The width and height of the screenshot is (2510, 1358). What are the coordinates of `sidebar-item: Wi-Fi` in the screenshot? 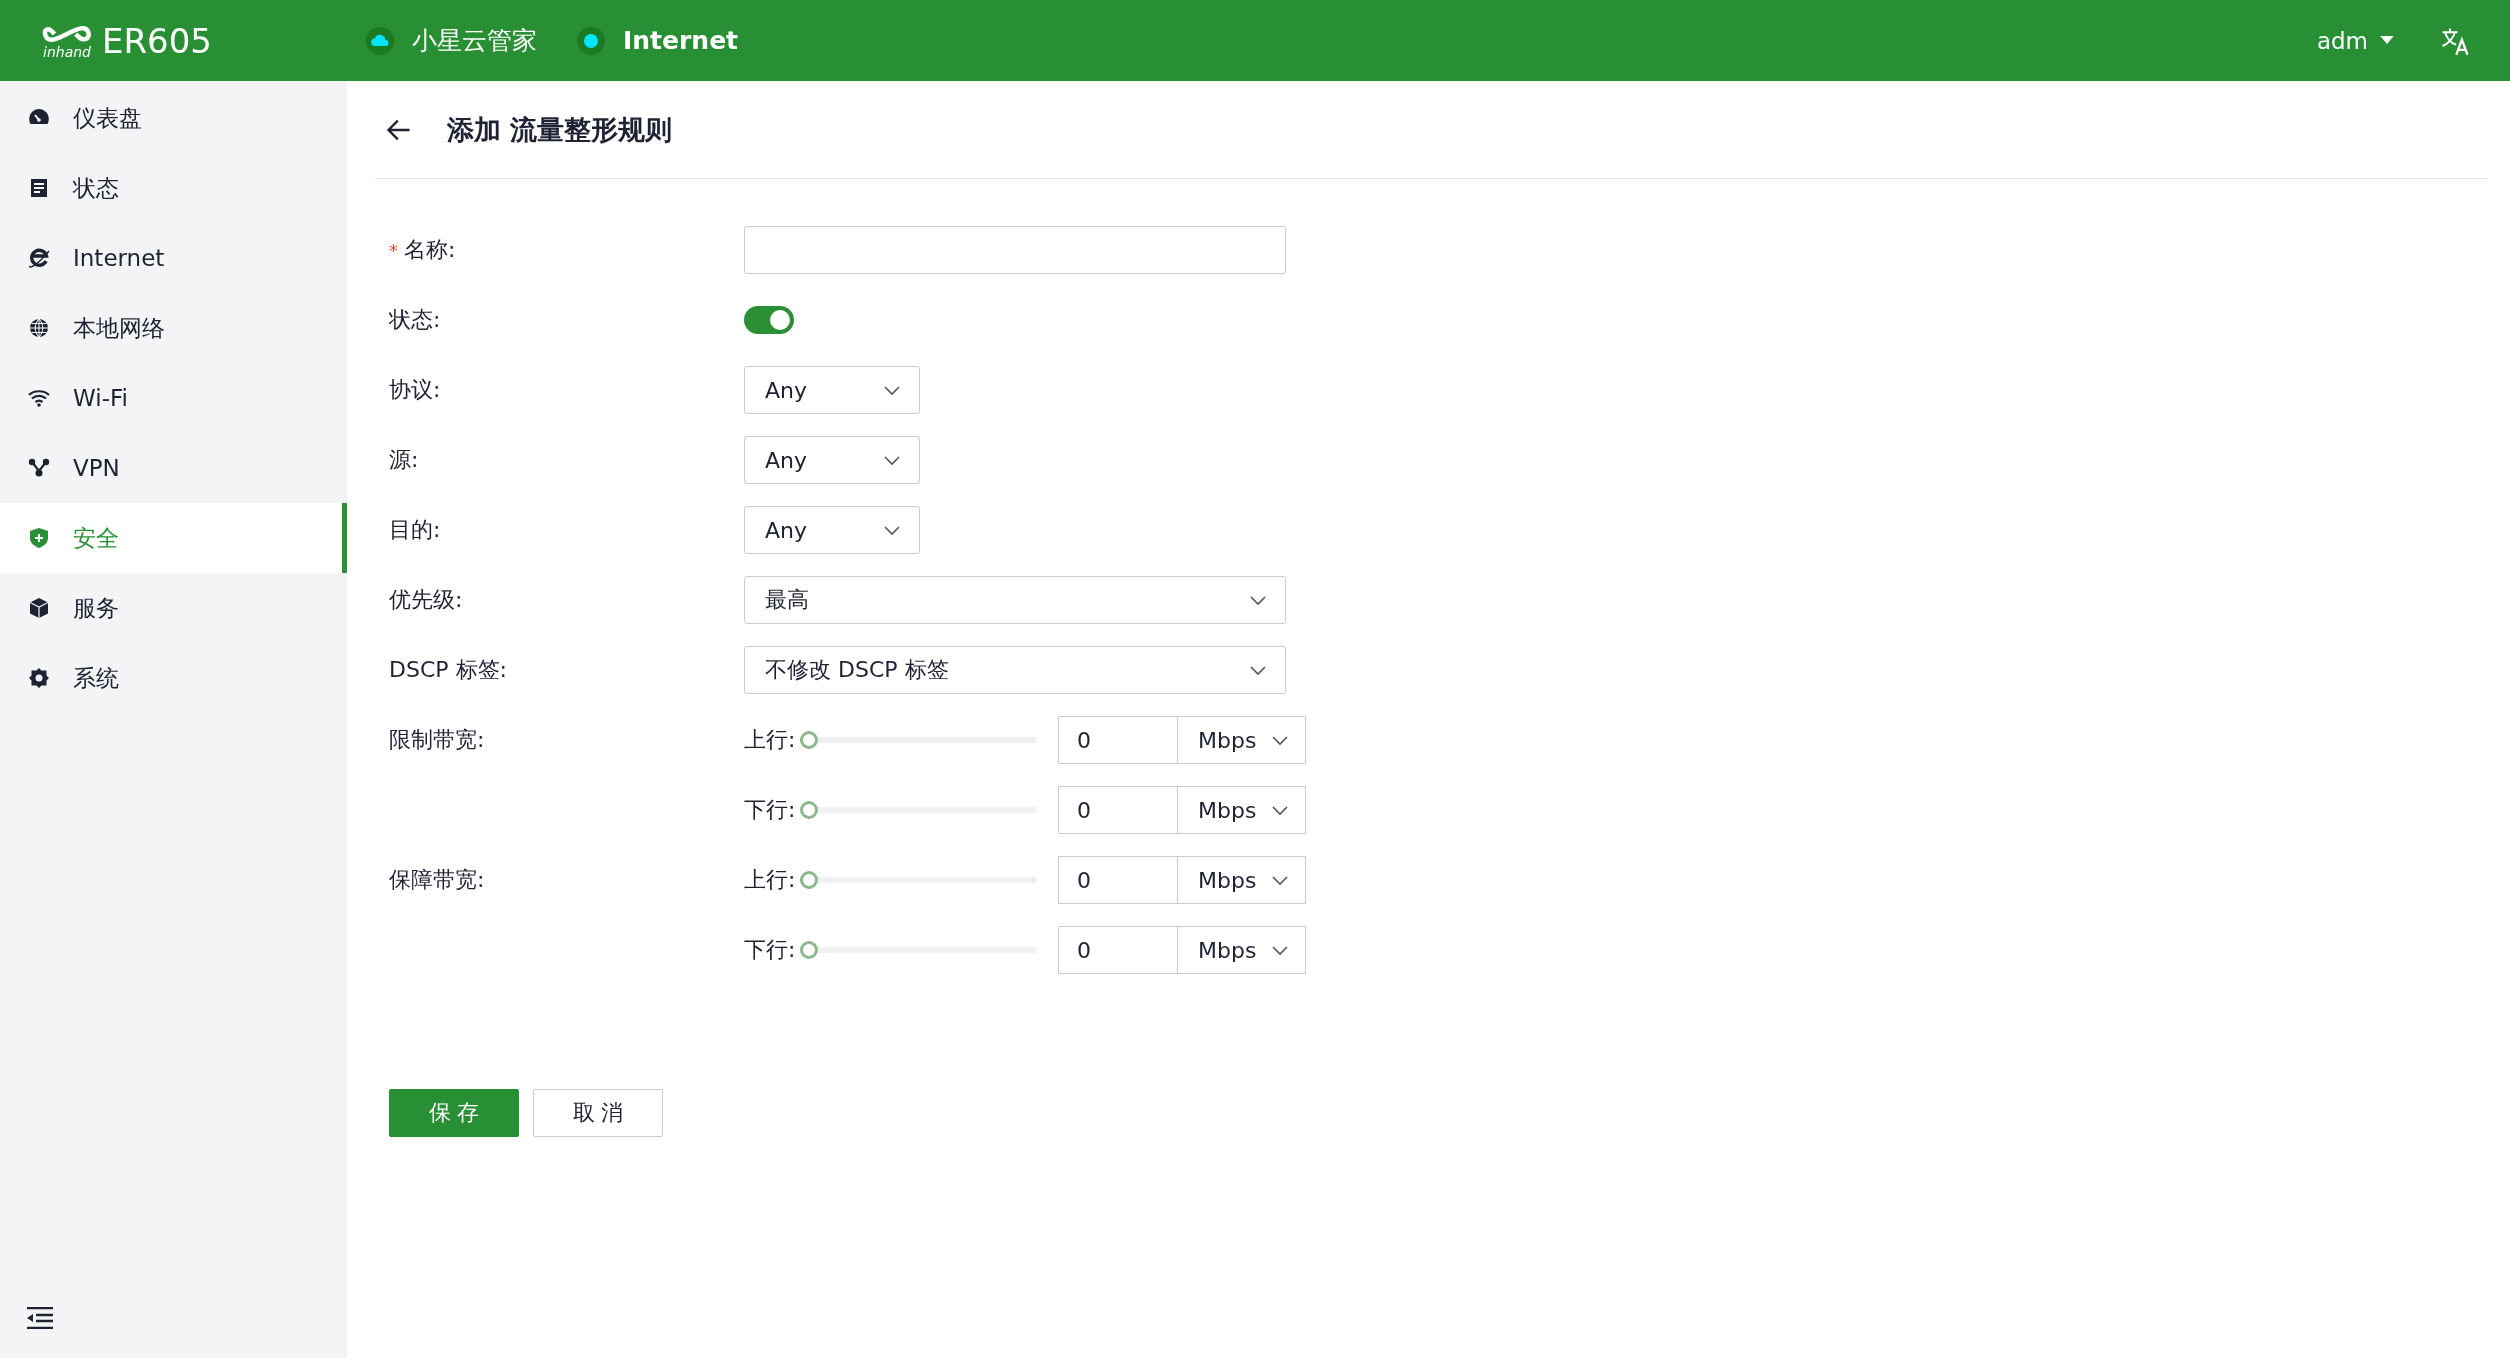 It's located at (173, 398).